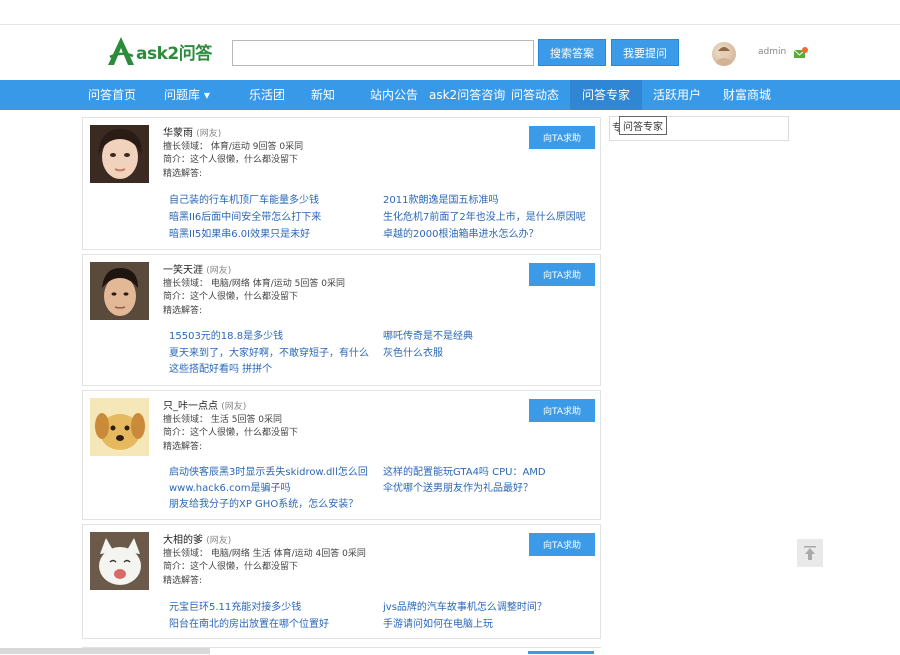  What do you see at coordinates (178, 133) in the screenshot?
I see `expert-name: 华蒙雨` at bounding box center [178, 133].